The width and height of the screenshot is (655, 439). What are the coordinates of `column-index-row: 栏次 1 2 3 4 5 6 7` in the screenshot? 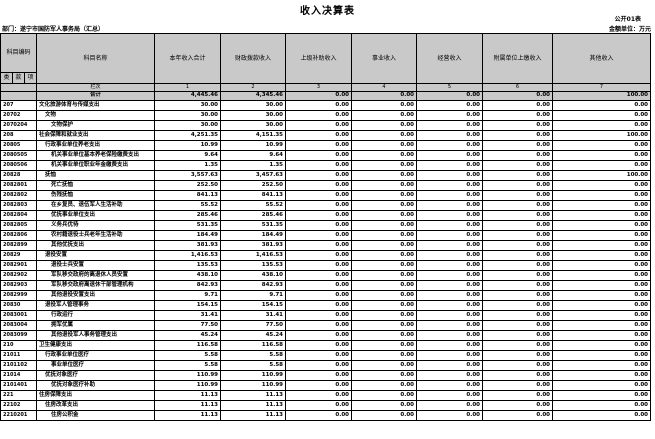 It's located at (325, 87).